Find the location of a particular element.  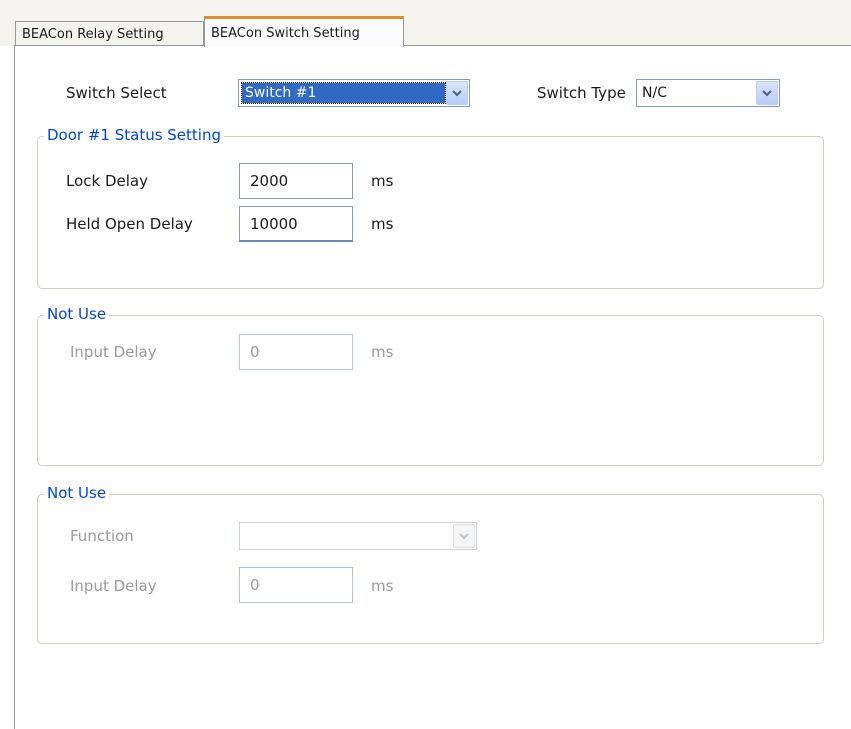

lock-delay-label: Lock Delay is located at coordinates (107, 181).